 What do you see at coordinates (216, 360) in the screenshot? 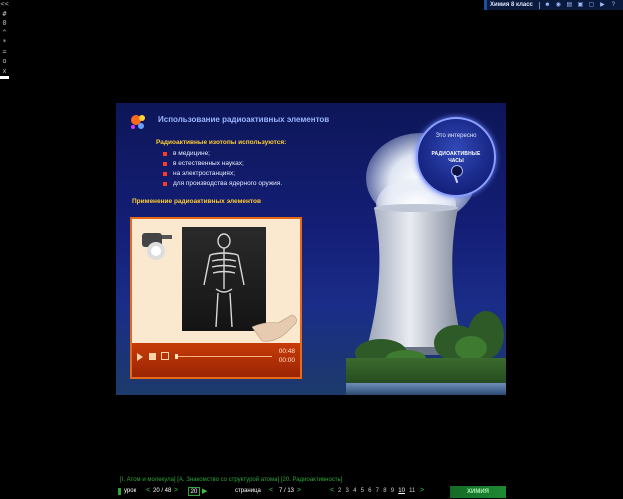
I see `player-controls: 00:48 00:00` at bounding box center [216, 360].